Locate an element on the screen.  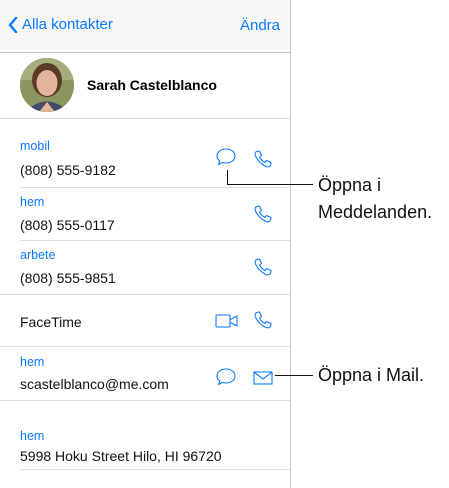
email-row: hem scastelblanco@me.com is located at coordinates (145, 373).